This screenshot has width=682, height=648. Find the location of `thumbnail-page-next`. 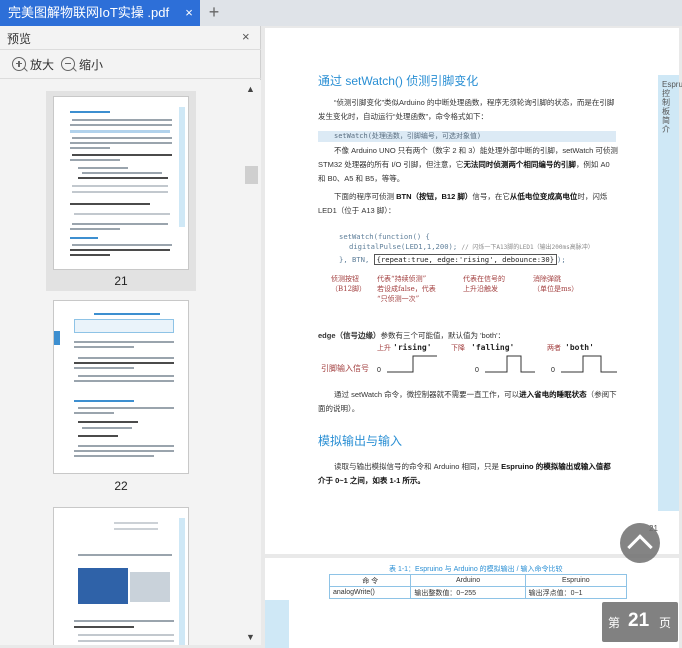

thumbnail-page-next is located at coordinates (121, 574).